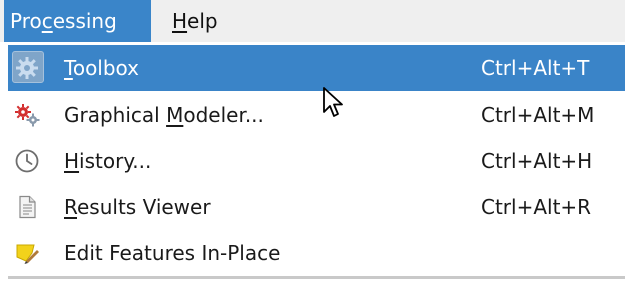 This screenshot has width=625, height=285. What do you see at coordinates (333, 102) in the screenshot?
I see `mouse-pointer-icon` at bounding box center [333, 102].